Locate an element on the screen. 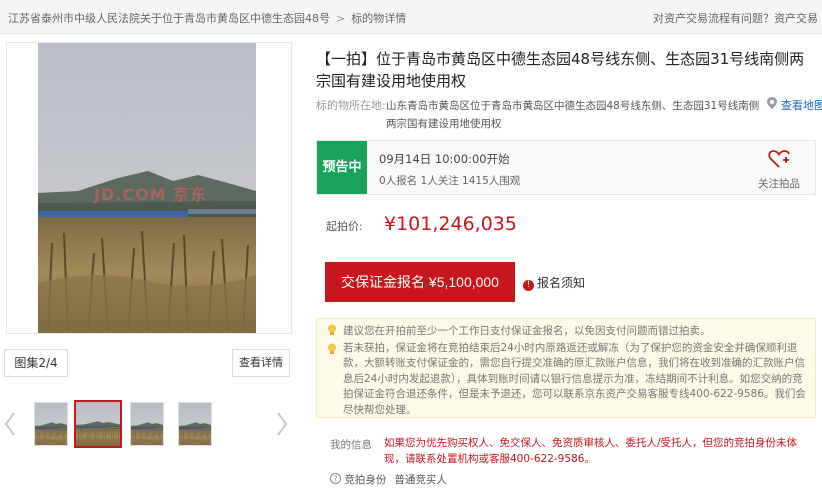 The height and width of the screenshot is (500, 822). bid-identity-value: 普通竞买人 is located at coordinates (420, 480).